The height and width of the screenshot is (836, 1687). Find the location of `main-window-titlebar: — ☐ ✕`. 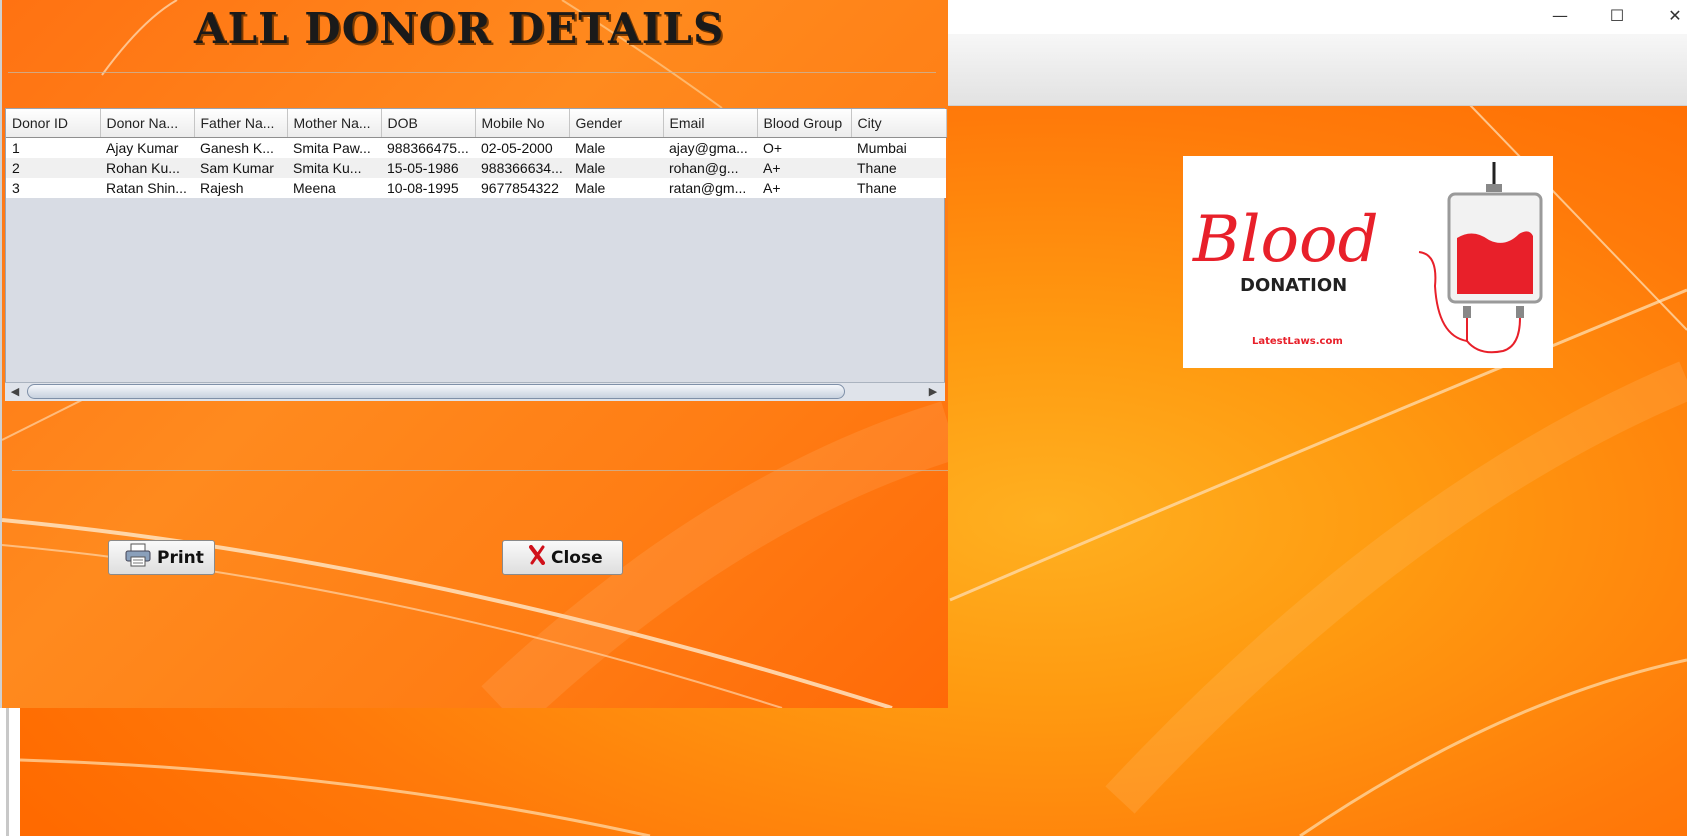

main-window-titlebar: — ☐ ✕ is located at coordinates (1317, 53).